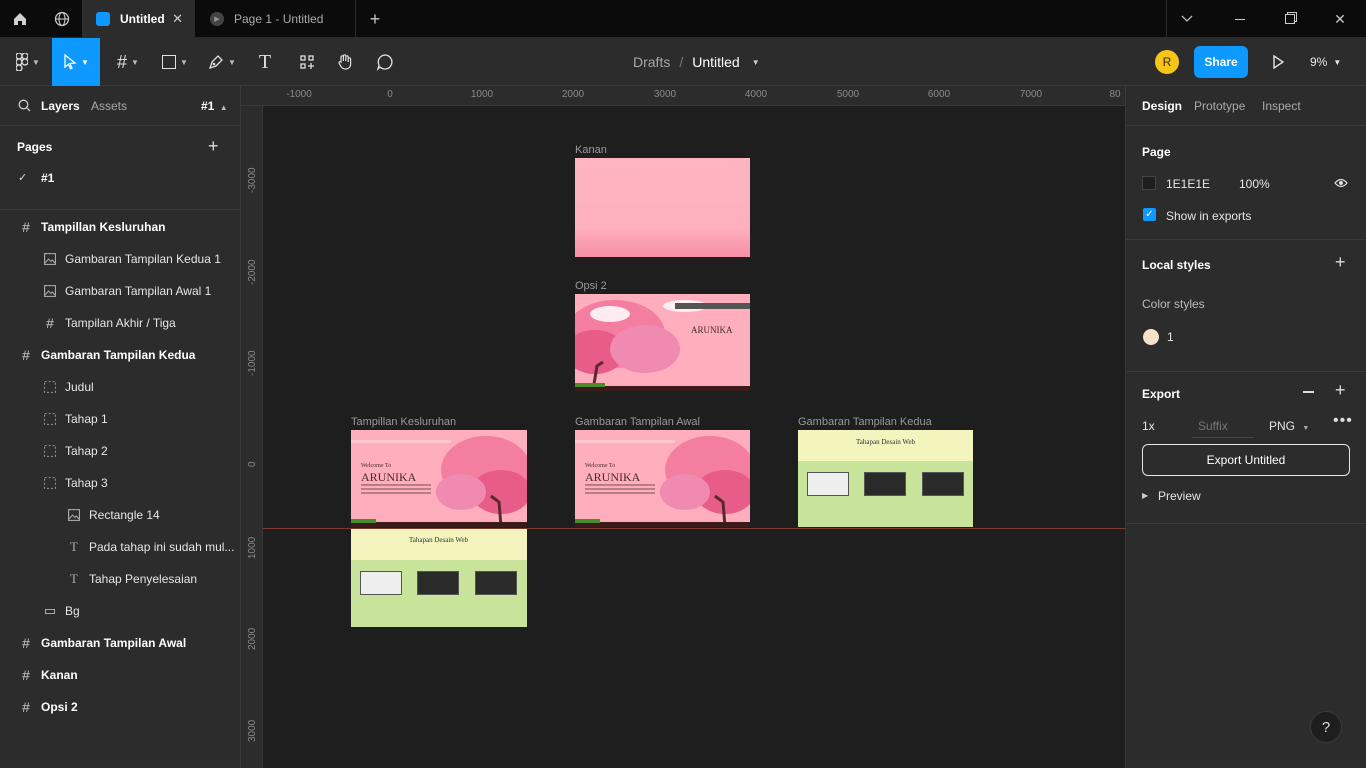 The width and height of the screenshot is (1366, 768). Describe the element at coordinates (1290, 19) in the screenshot. I see `restore-icon` at that location.